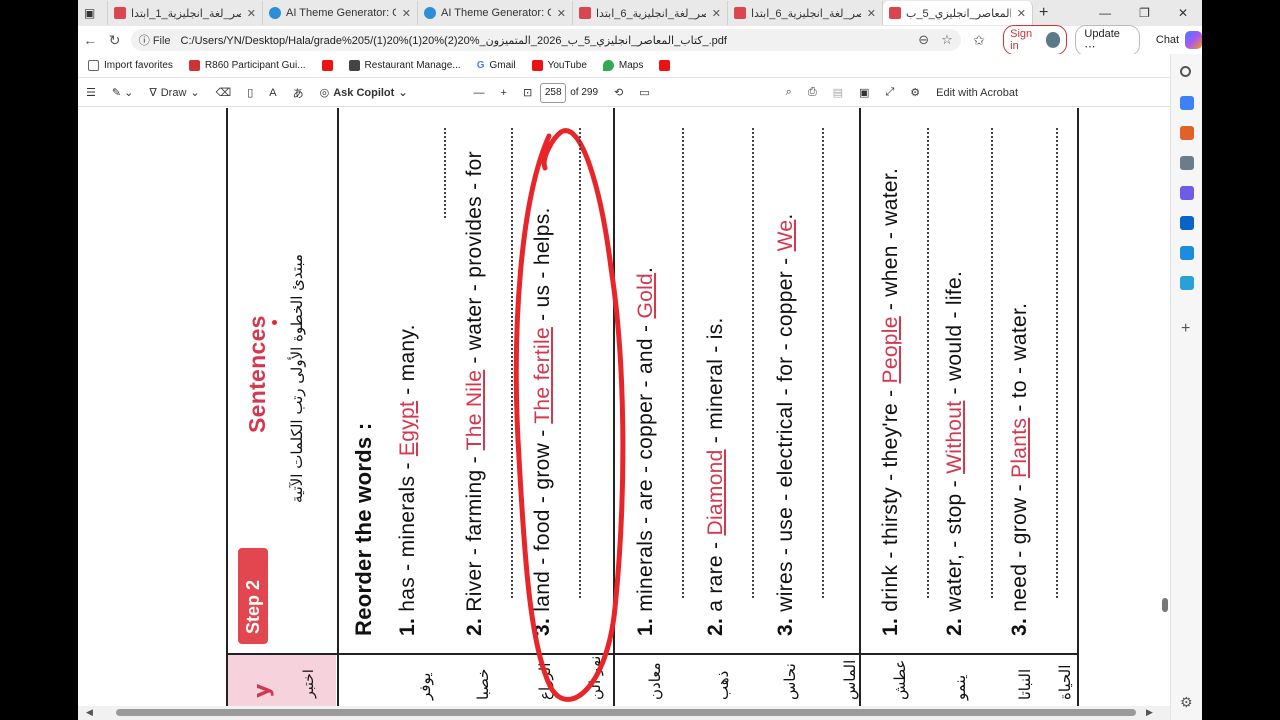 Image resolution: width=1280 pixels, height=720 pixels. I want to click on games-icon, so click(1187, 163).